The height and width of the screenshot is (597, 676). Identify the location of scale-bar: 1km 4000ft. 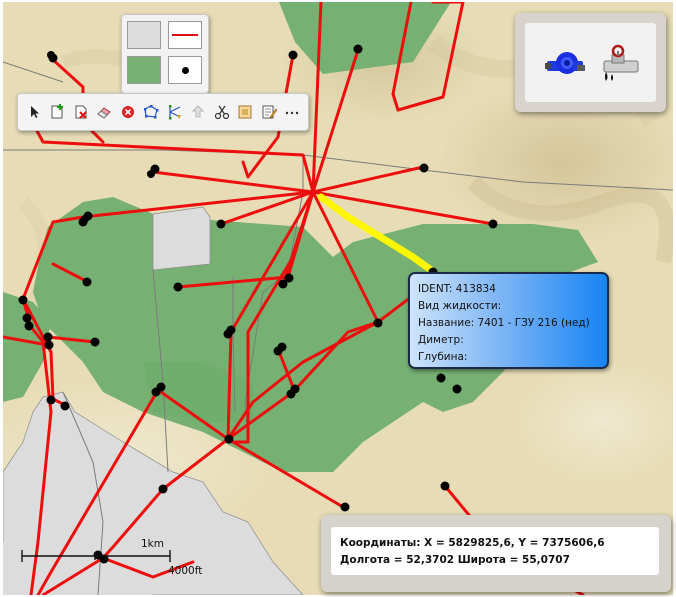
(111, 559).